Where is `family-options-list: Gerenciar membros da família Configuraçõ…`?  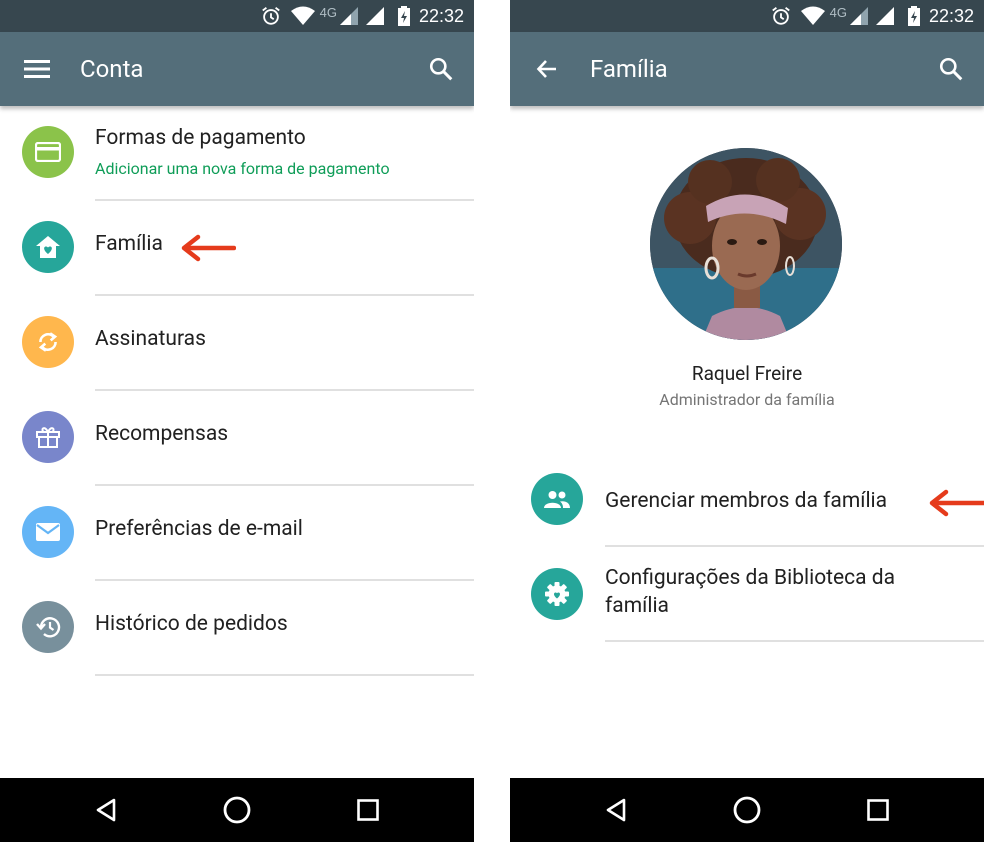
family-options-list: Gerenciar membros da família Configuraçõ… is located at coordinates (747, 547).